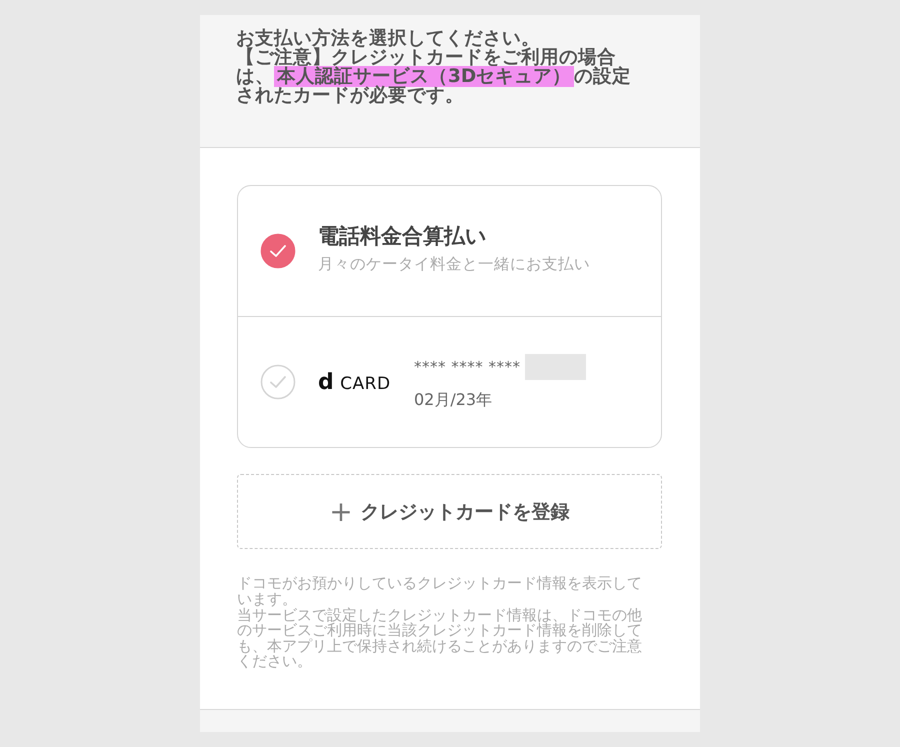  What do you see at coordinates (555, 367) in the screenshot?
I see `redaction-block` at bounding box center [555, 367].